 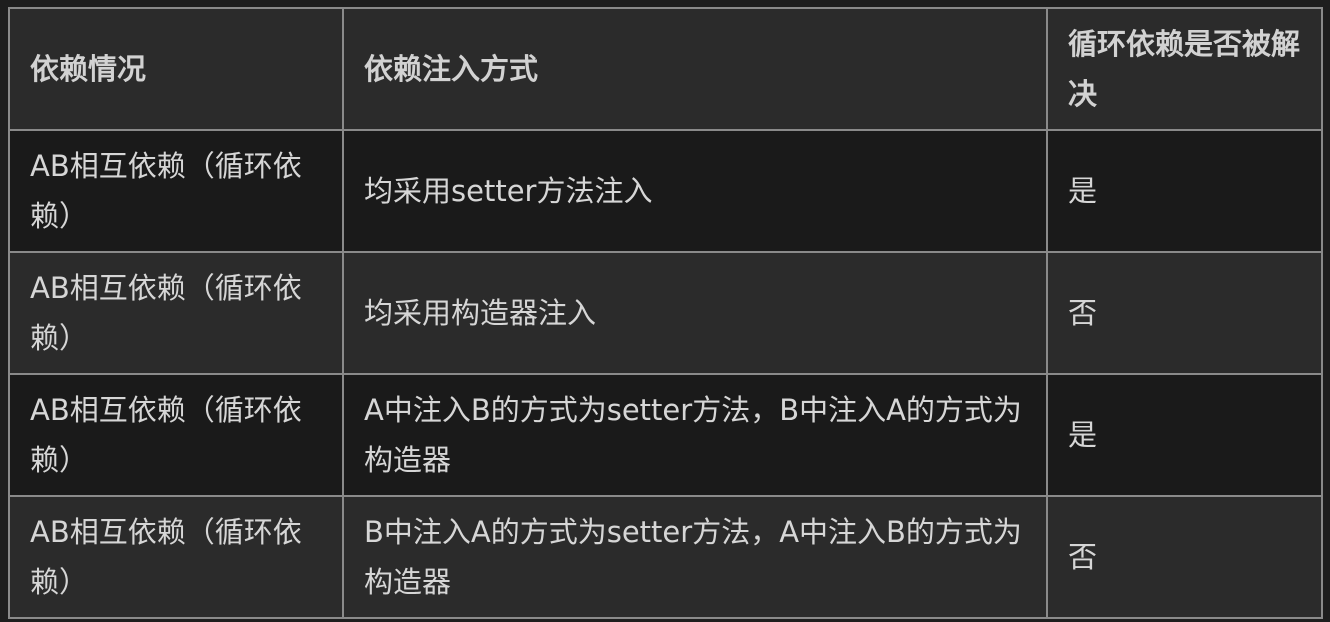 What do you see at coordinates (695, 69) in the screenshot?
I see `header-injection-method: 依赖注入方式` at bounding box center [695, 69].